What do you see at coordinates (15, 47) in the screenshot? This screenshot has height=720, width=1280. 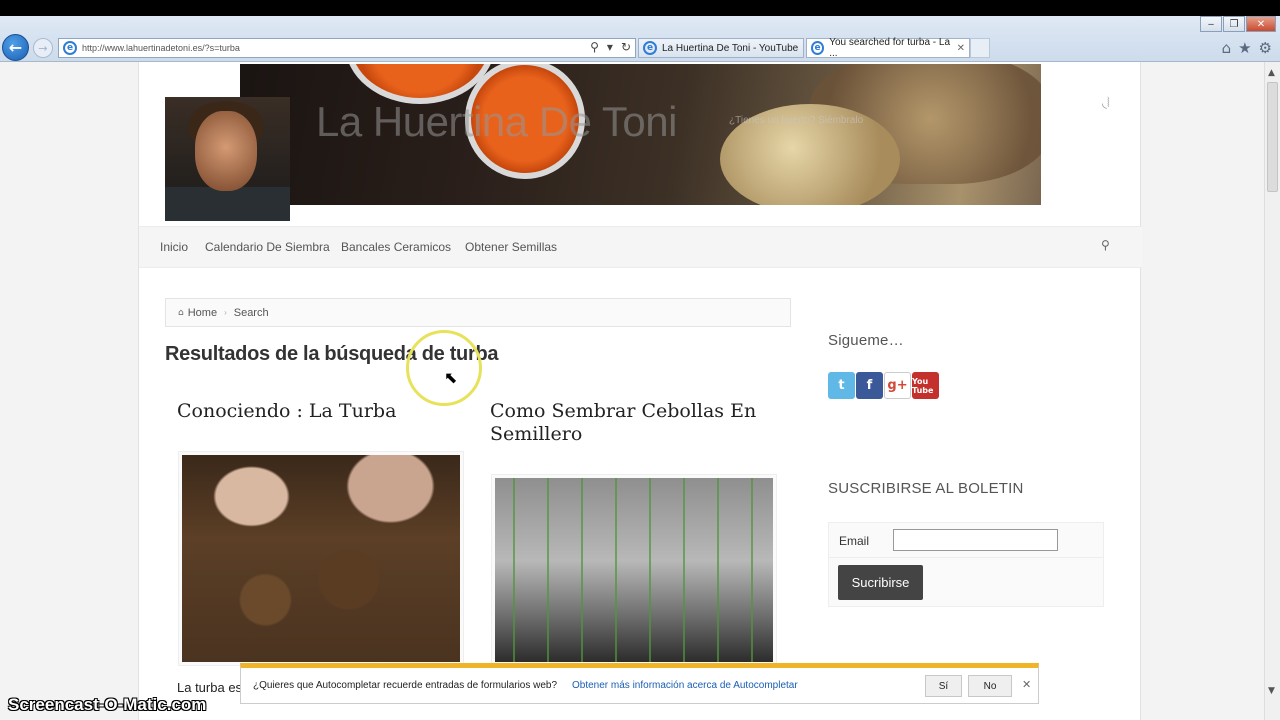 I see `back-arrow-icon: ←` at bounding box center [15, 47].